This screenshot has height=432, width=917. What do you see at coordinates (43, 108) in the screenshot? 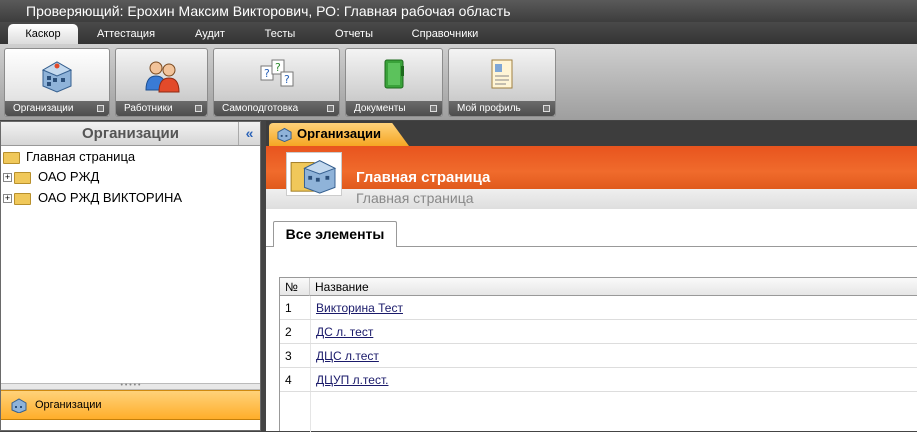
I see `organizations-label: Организации` at bounding box center [43, 108].